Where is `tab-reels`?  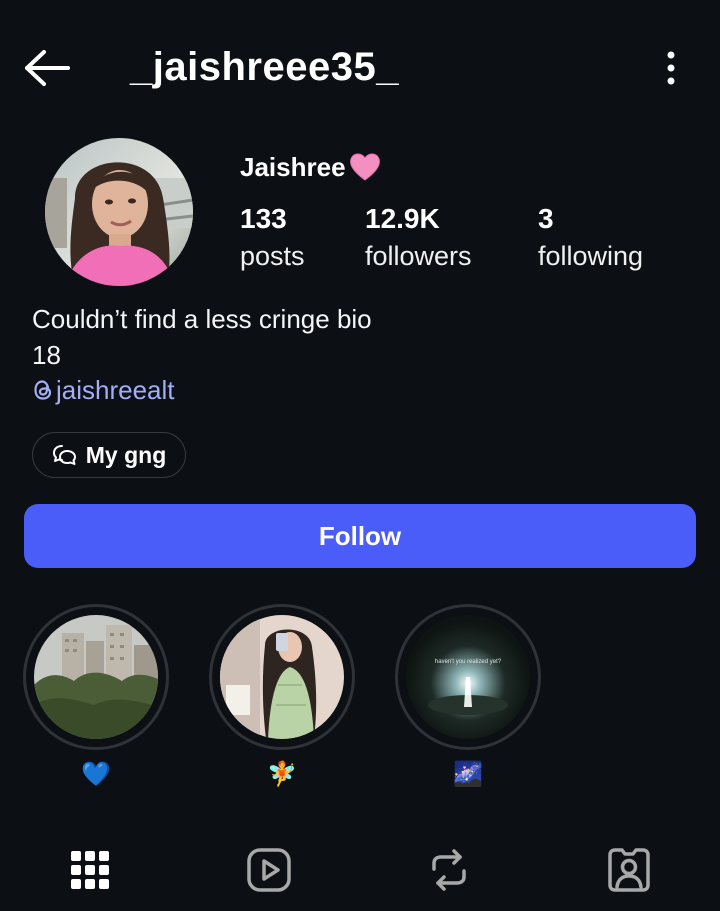
tab-reels is located at coordinates (269, 870).